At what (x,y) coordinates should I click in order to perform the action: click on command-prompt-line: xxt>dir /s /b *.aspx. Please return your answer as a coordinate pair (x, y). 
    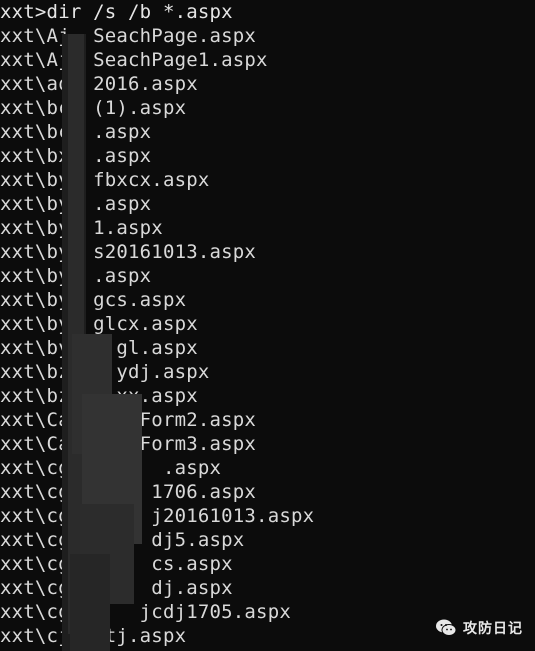
    Looking at the image, I should click on (116, 12).